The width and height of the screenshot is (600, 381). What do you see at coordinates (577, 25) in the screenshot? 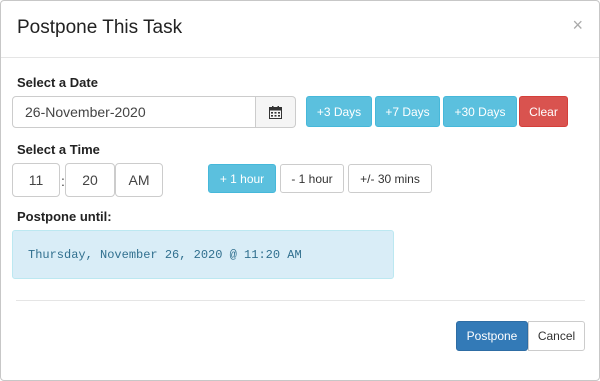
I see `close-icon: ×` at bounding box center [577, 25].